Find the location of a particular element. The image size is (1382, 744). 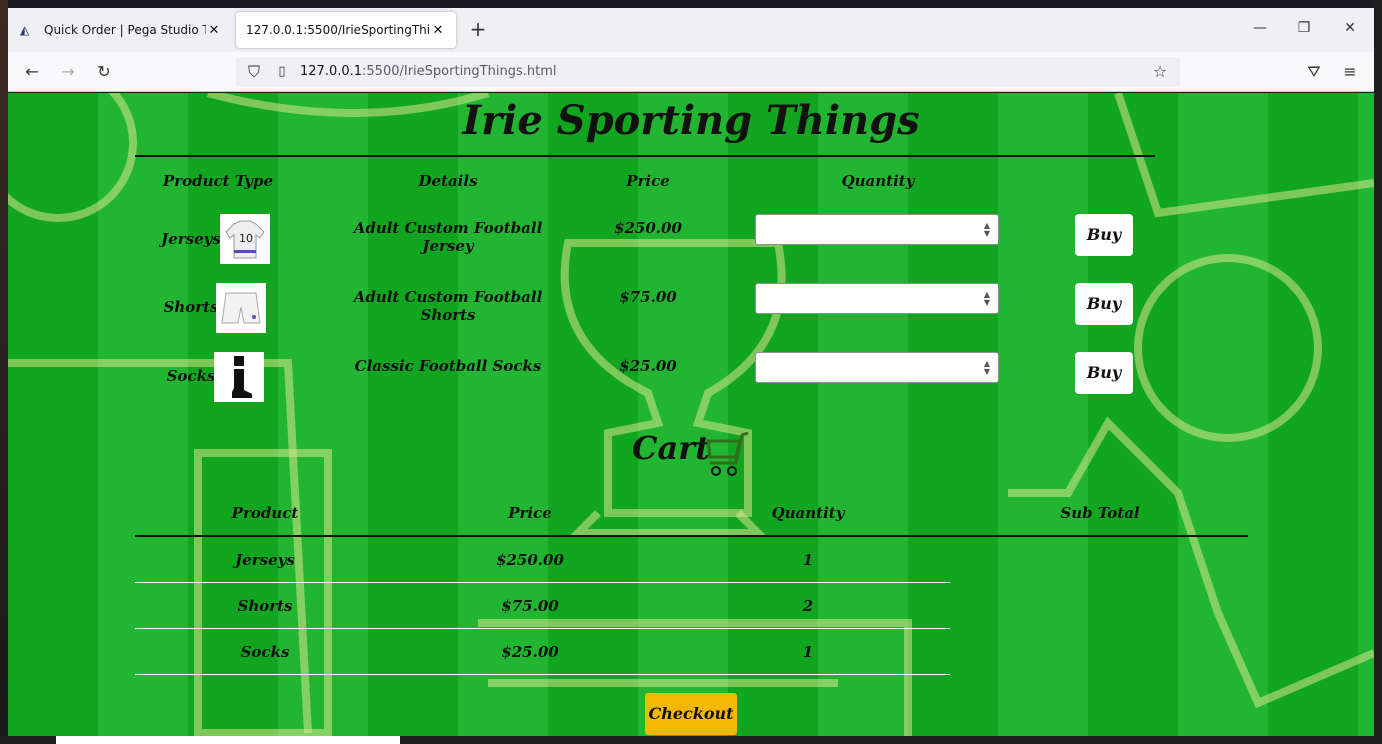

taskbar-window-preview is located at coordinates (228, 740).